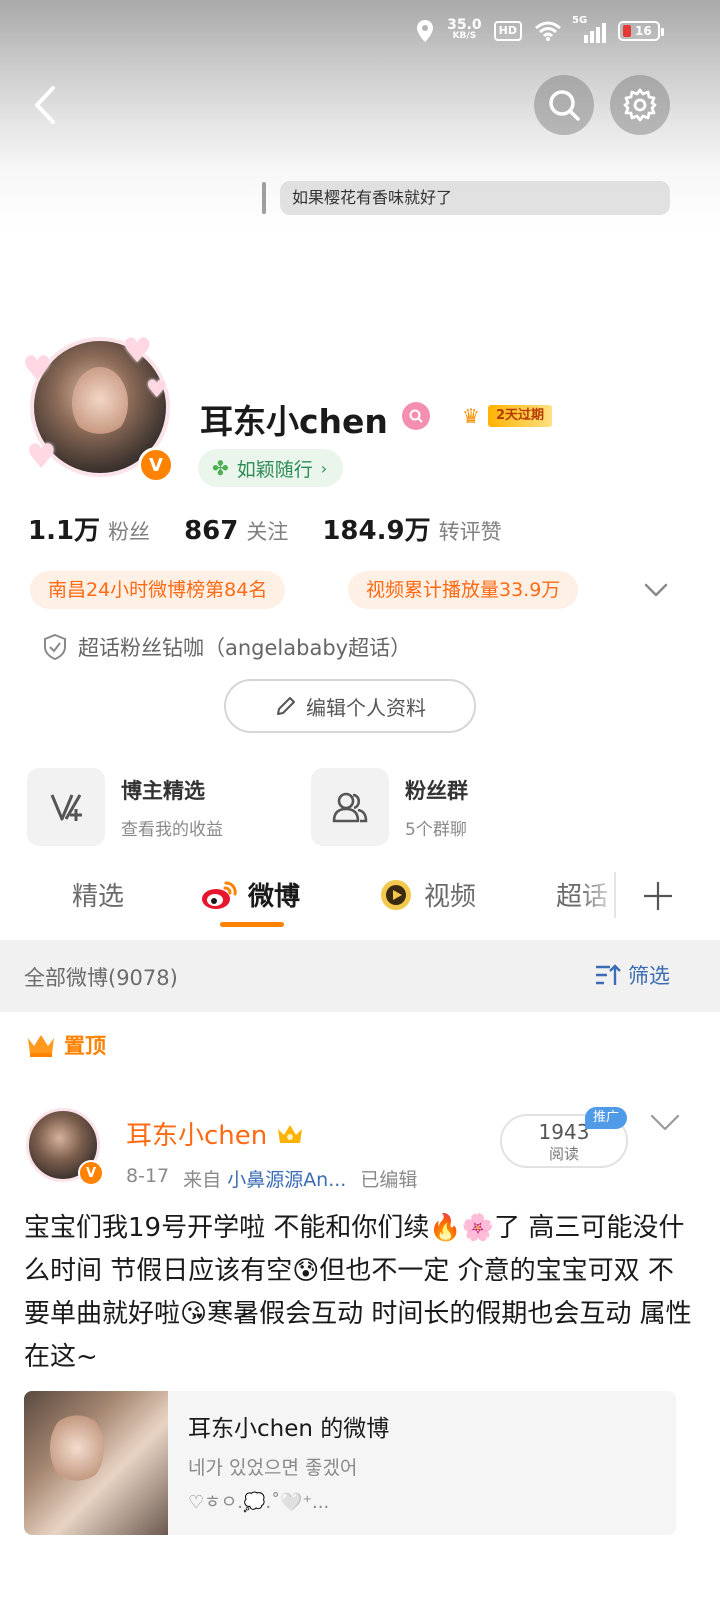  What do you see at coordinates (66, 807) in the screenshot?
I see `v-plus-icon` at bounding box center [66, 807].